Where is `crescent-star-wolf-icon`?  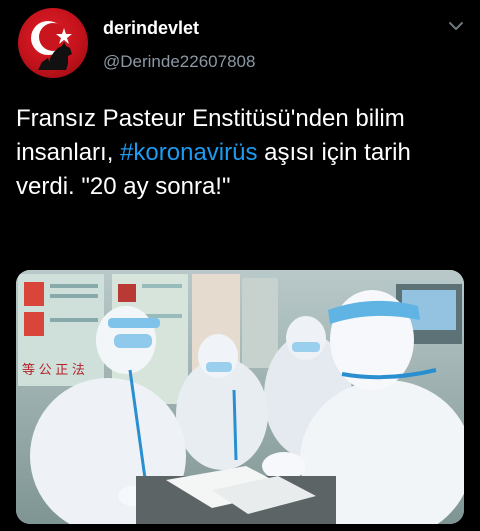 crescent-star-wolf-icon is located at coordinates (51, 45).